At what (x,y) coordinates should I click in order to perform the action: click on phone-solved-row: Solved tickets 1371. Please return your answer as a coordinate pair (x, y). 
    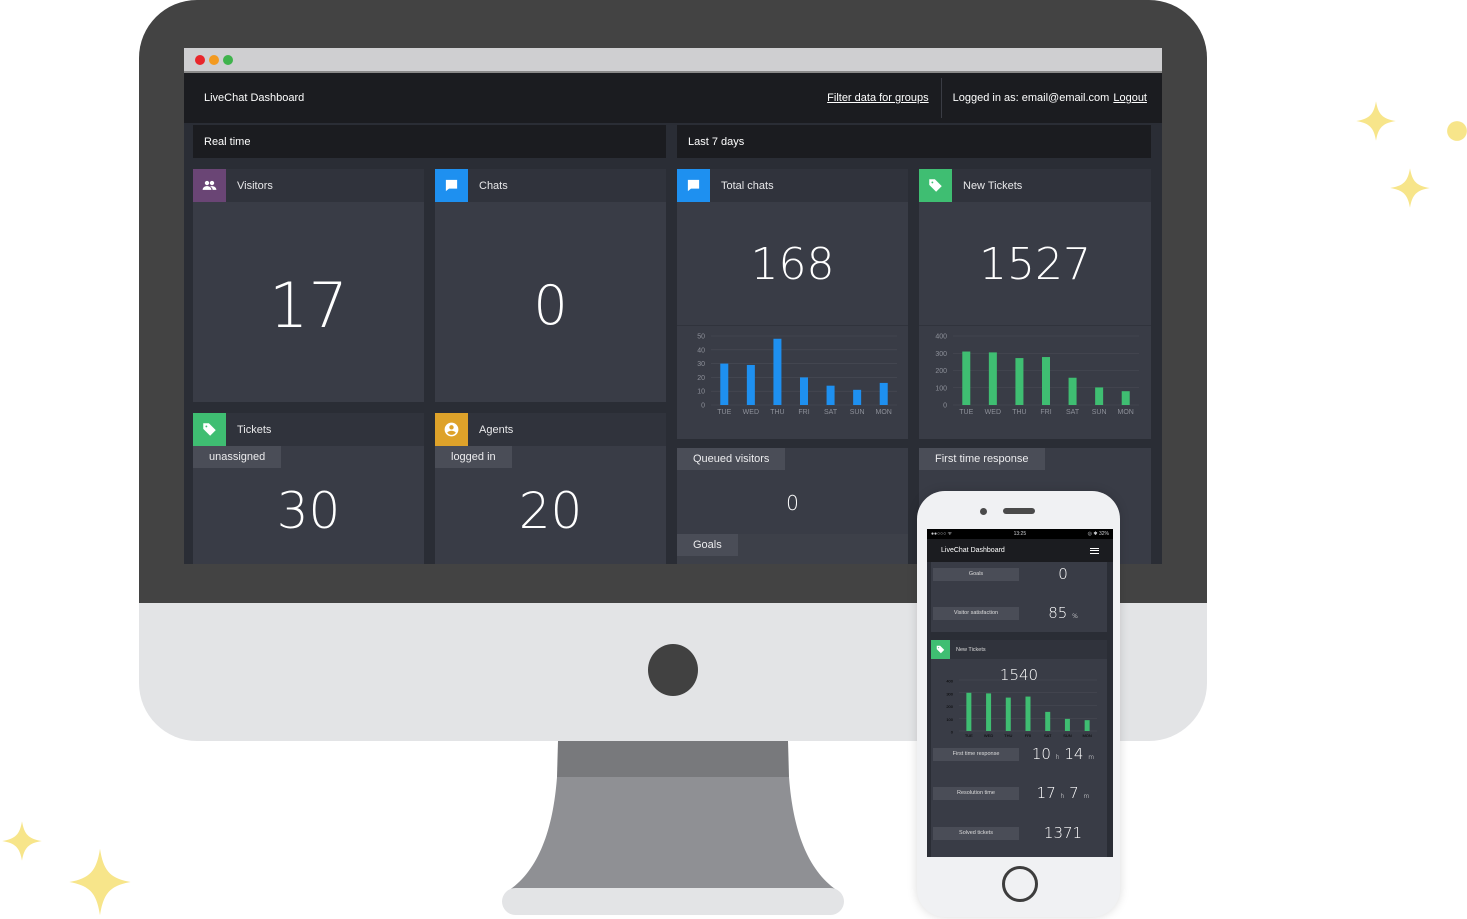
    Looking at the image, I should click on (1020, 833).